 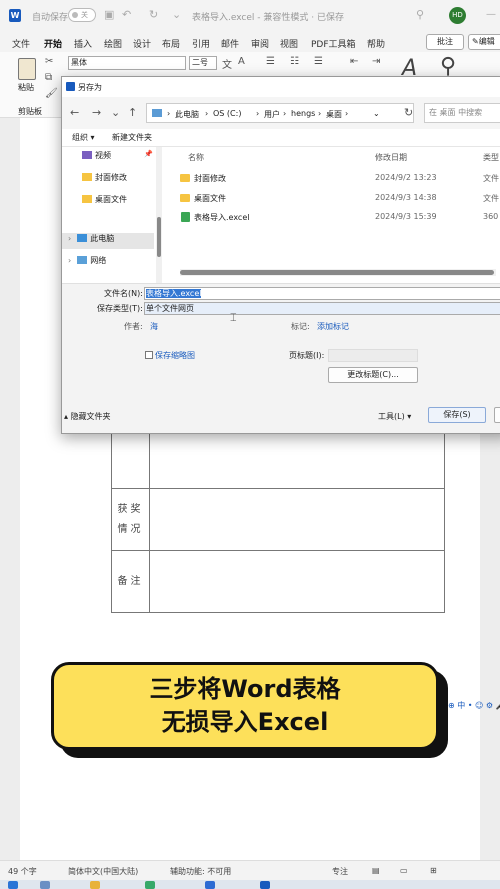 I want to click on tab-mailings: 邮件, so click(x=230, y=43).